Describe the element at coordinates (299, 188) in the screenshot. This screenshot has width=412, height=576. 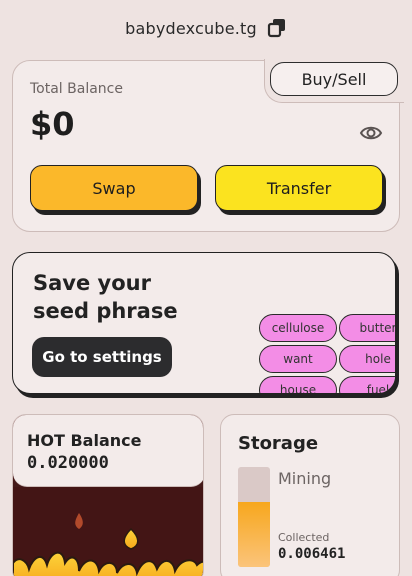
I see `transfer-button: Transfer` at that location.